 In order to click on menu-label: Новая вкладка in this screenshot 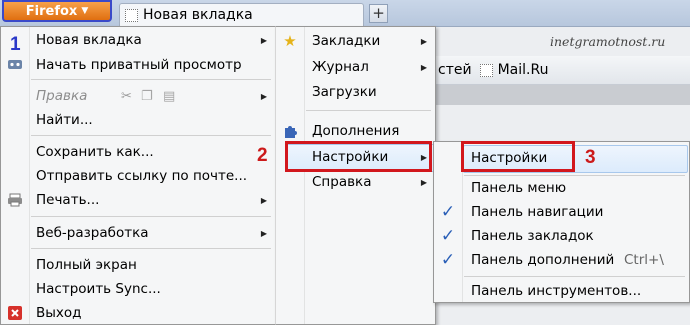, I will do `click(89, 40)`.